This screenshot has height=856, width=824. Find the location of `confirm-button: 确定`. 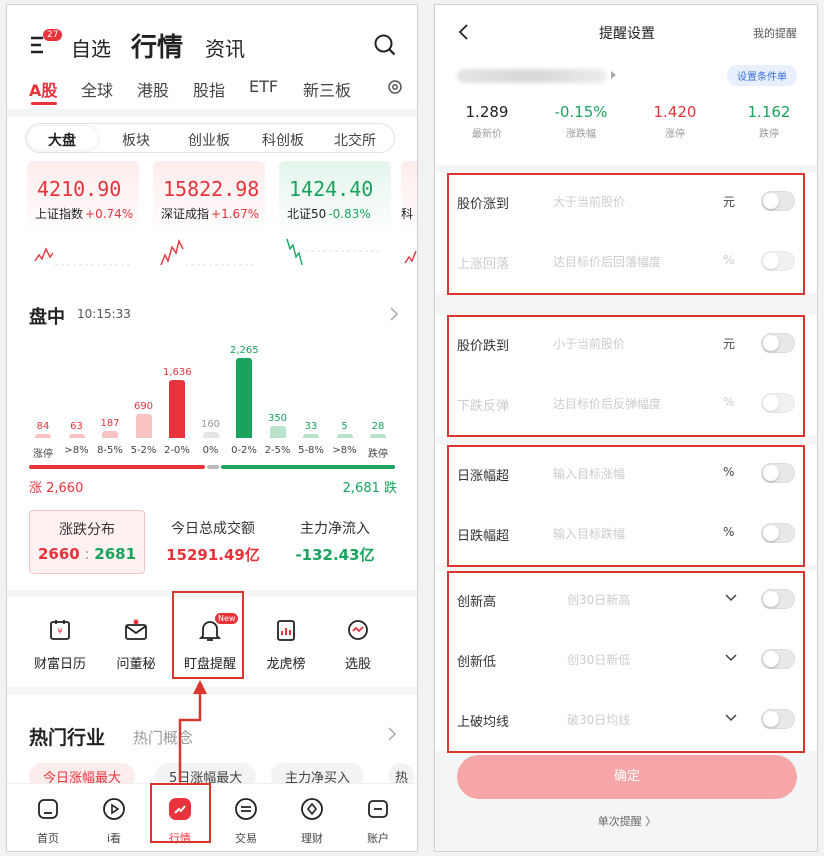

confirm-button: 确定 is located at coordinates (627, 777).